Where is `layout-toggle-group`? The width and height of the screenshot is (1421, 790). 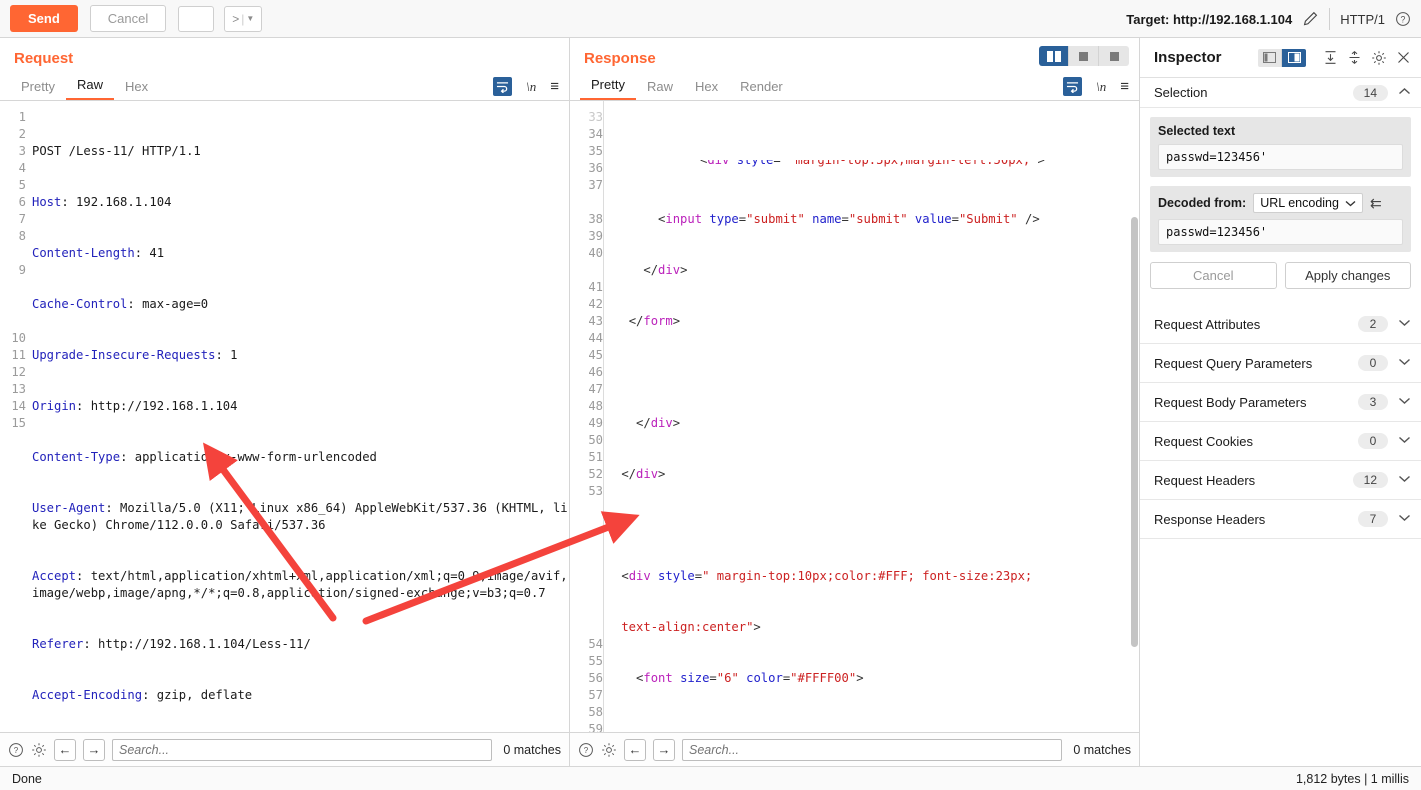
layout-toggle-group is located at coordinates (1084, 56).